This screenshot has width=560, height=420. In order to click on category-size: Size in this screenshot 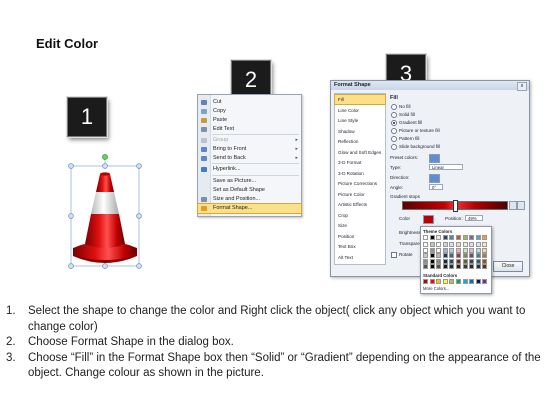, I will do `click(360, 225)`.